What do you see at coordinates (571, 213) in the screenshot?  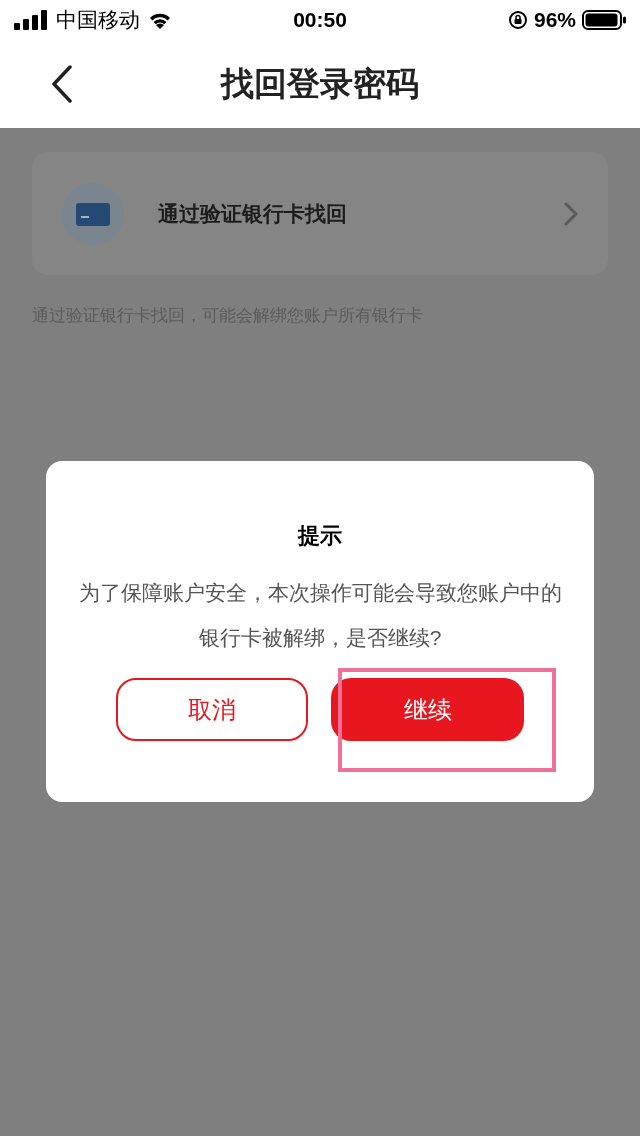 I see `chevron-right-icon` at bounding box center [571, 213].